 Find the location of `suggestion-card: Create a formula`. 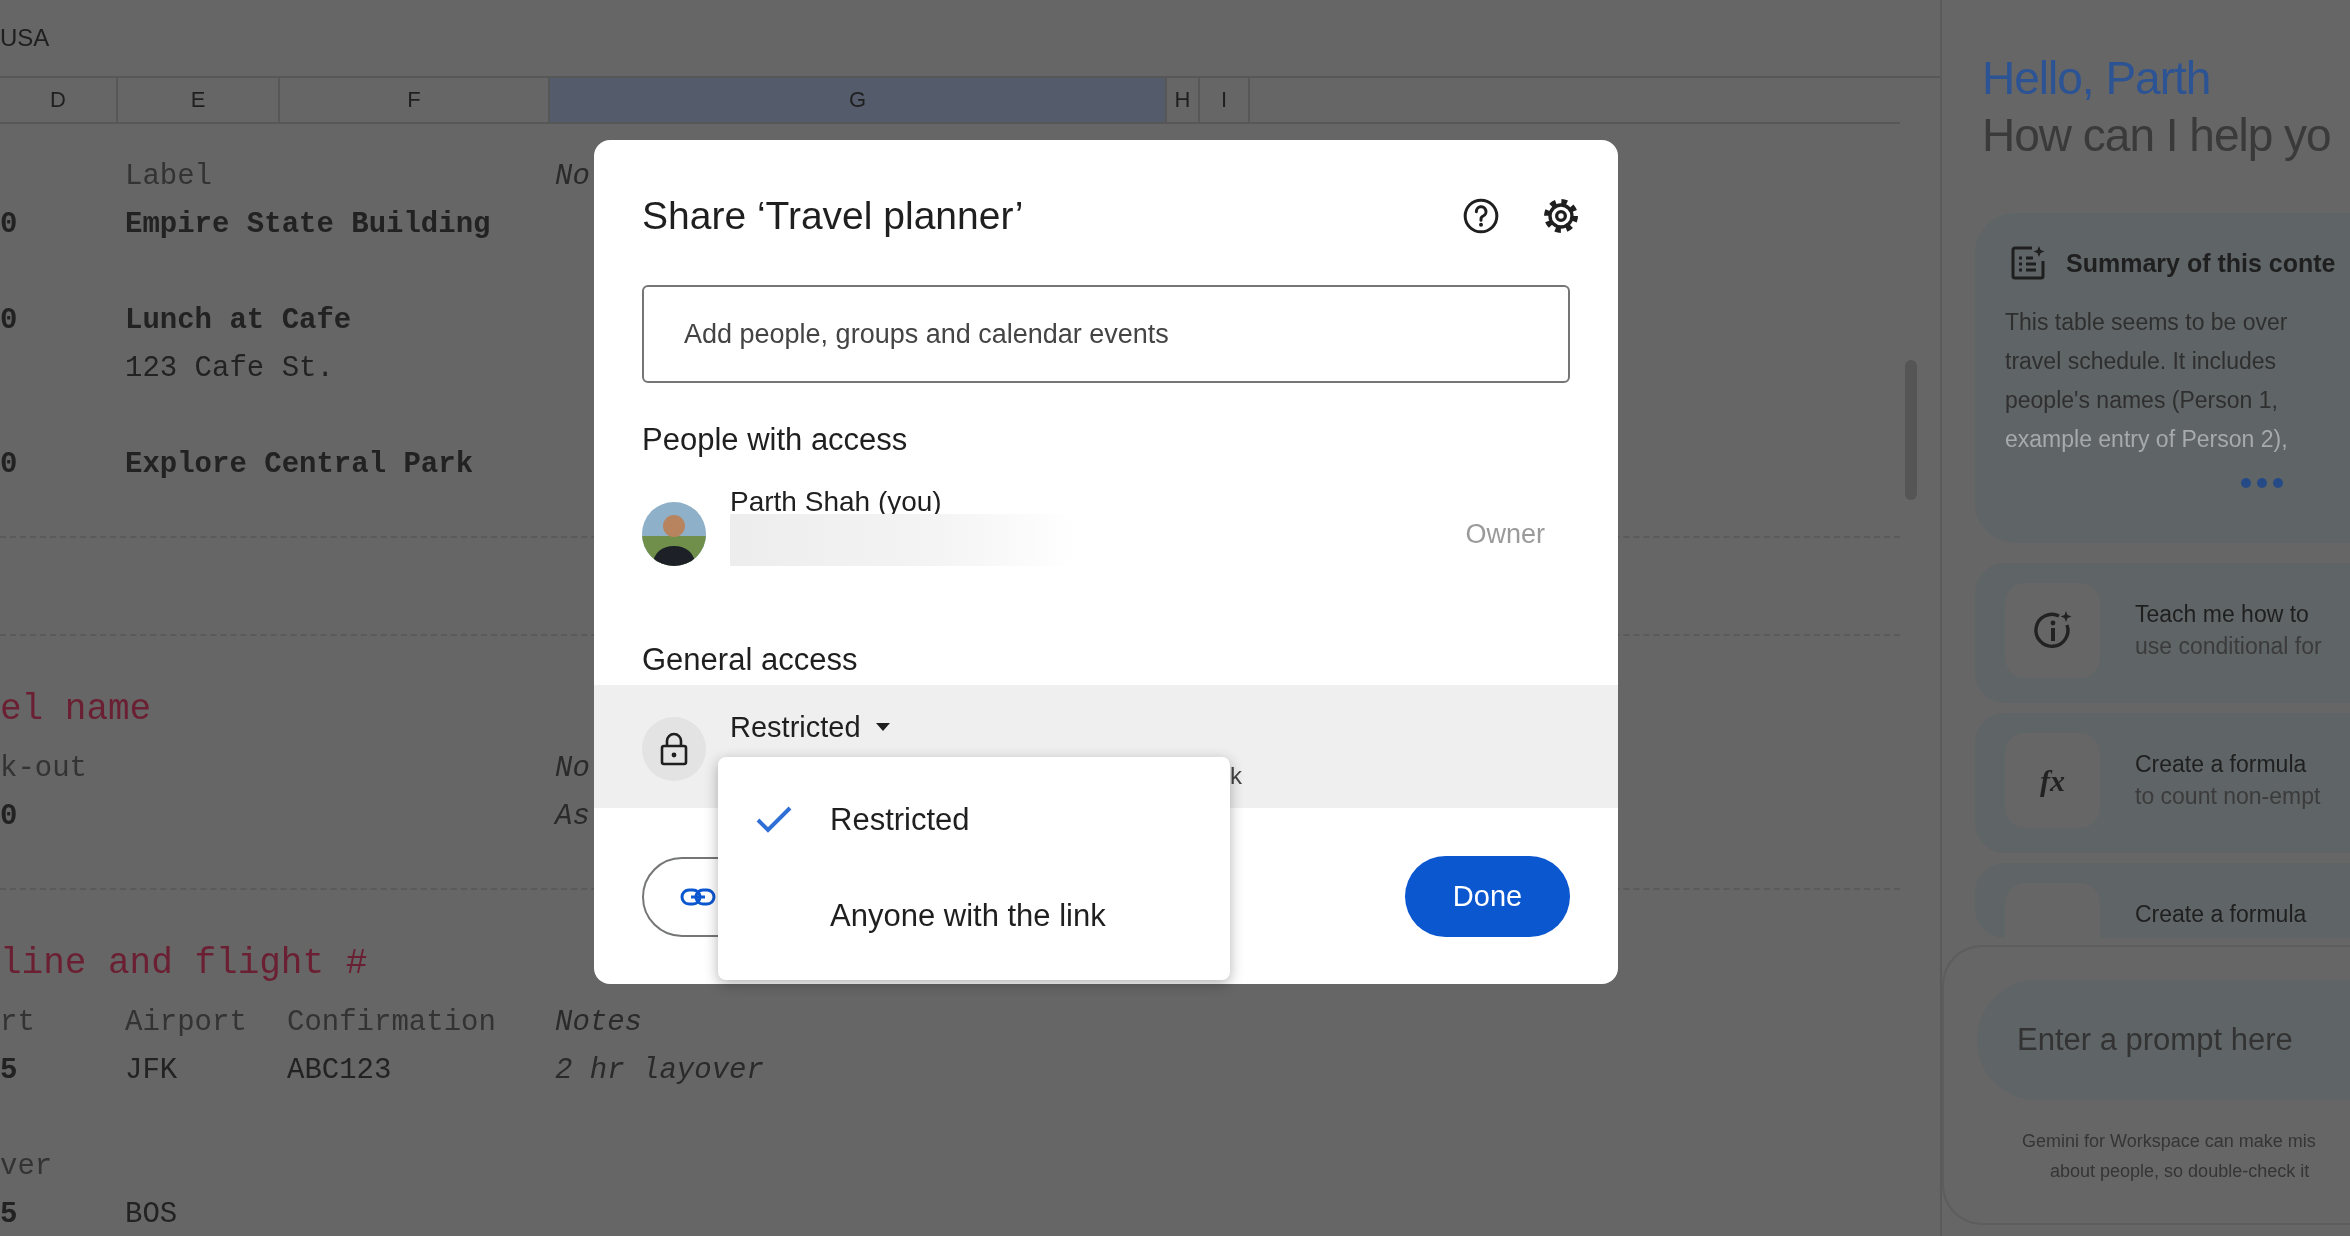

suggestion-card: Create a formula is located at coordinates (2162, 900).